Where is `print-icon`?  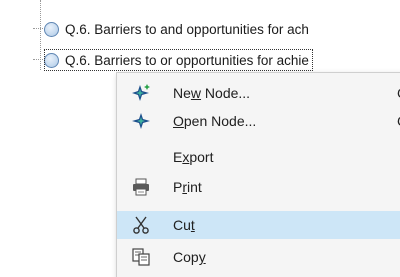 print-icon is located at coordinates (141, 187).